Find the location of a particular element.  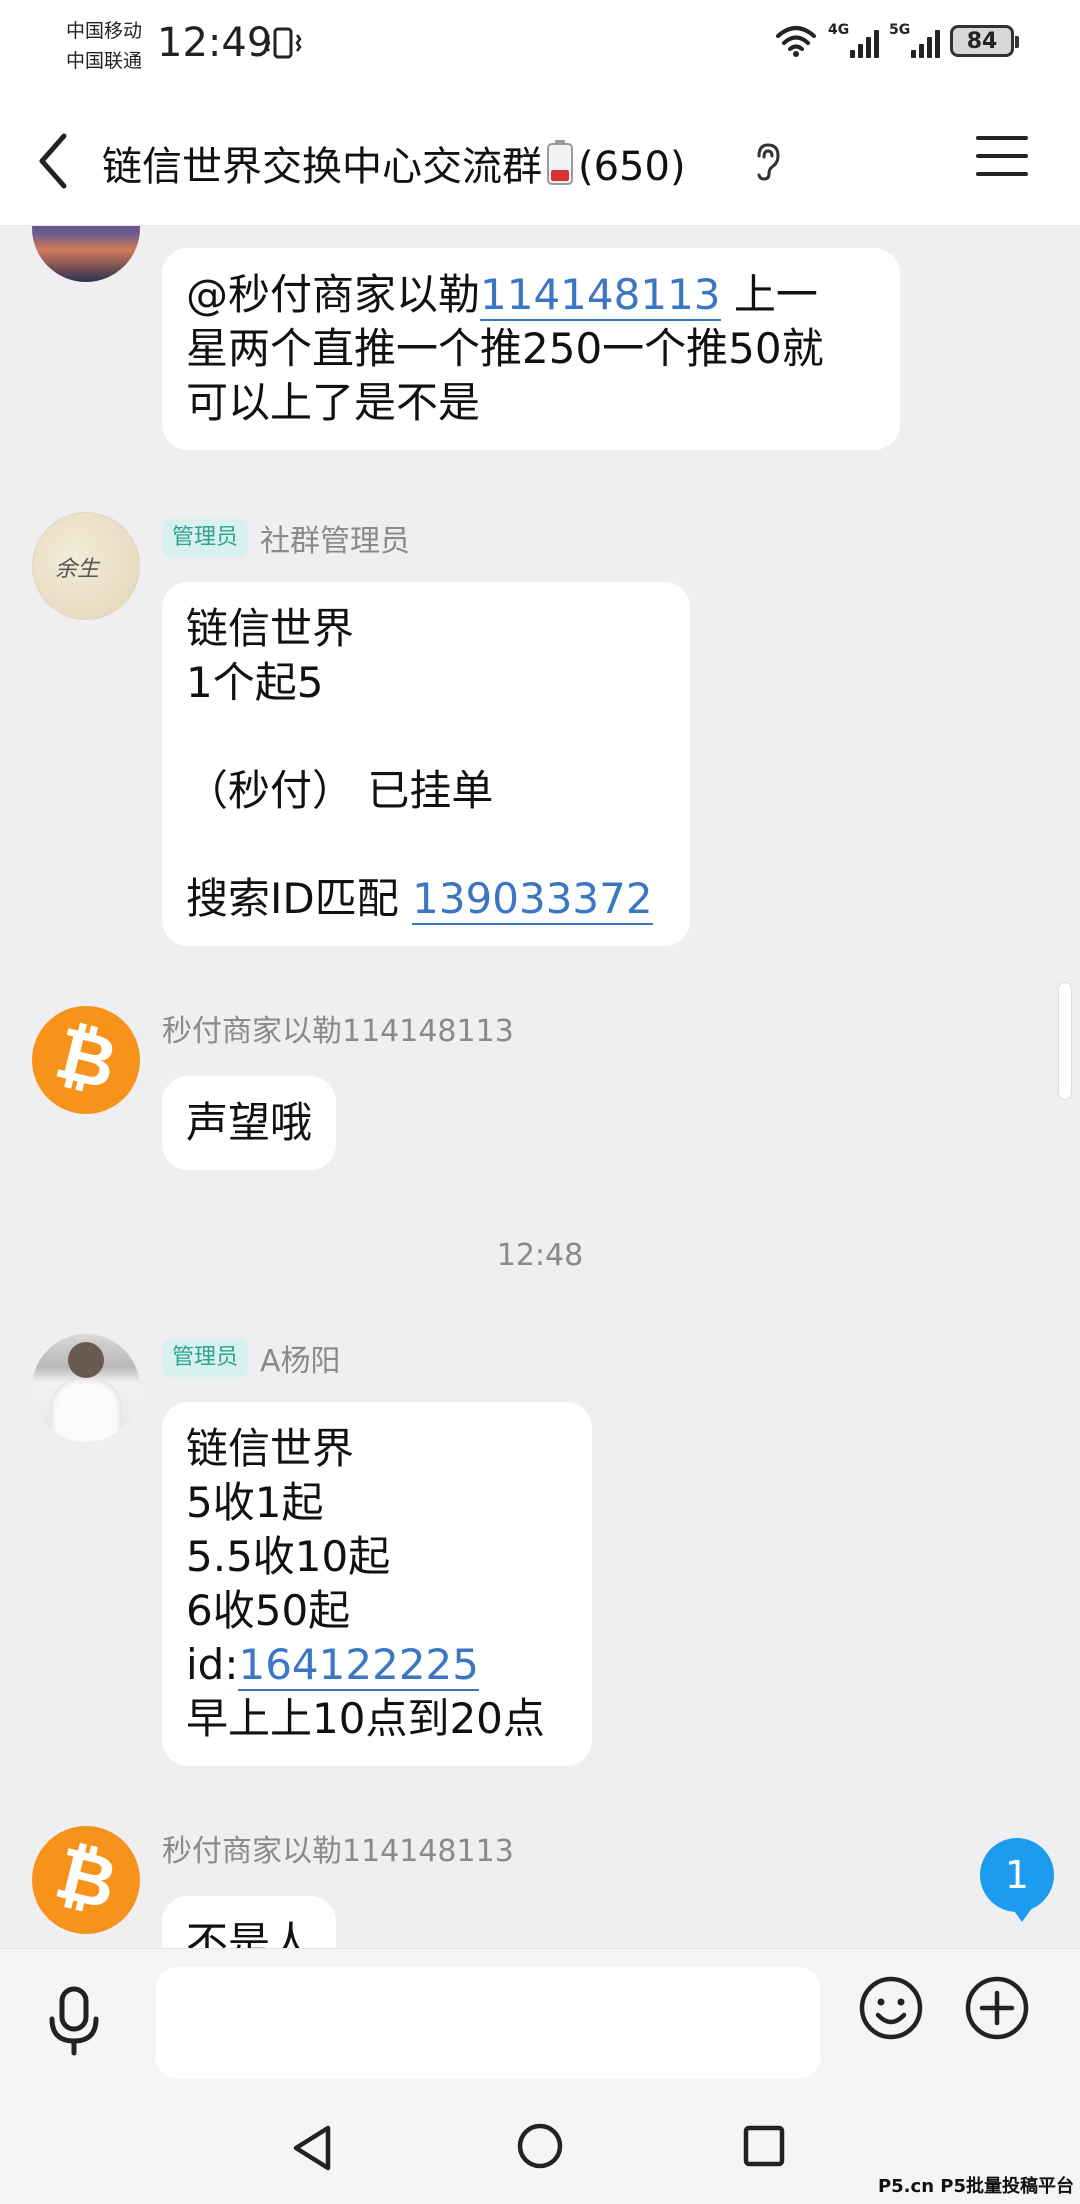

message-input is located at coordinates (488, 2023).